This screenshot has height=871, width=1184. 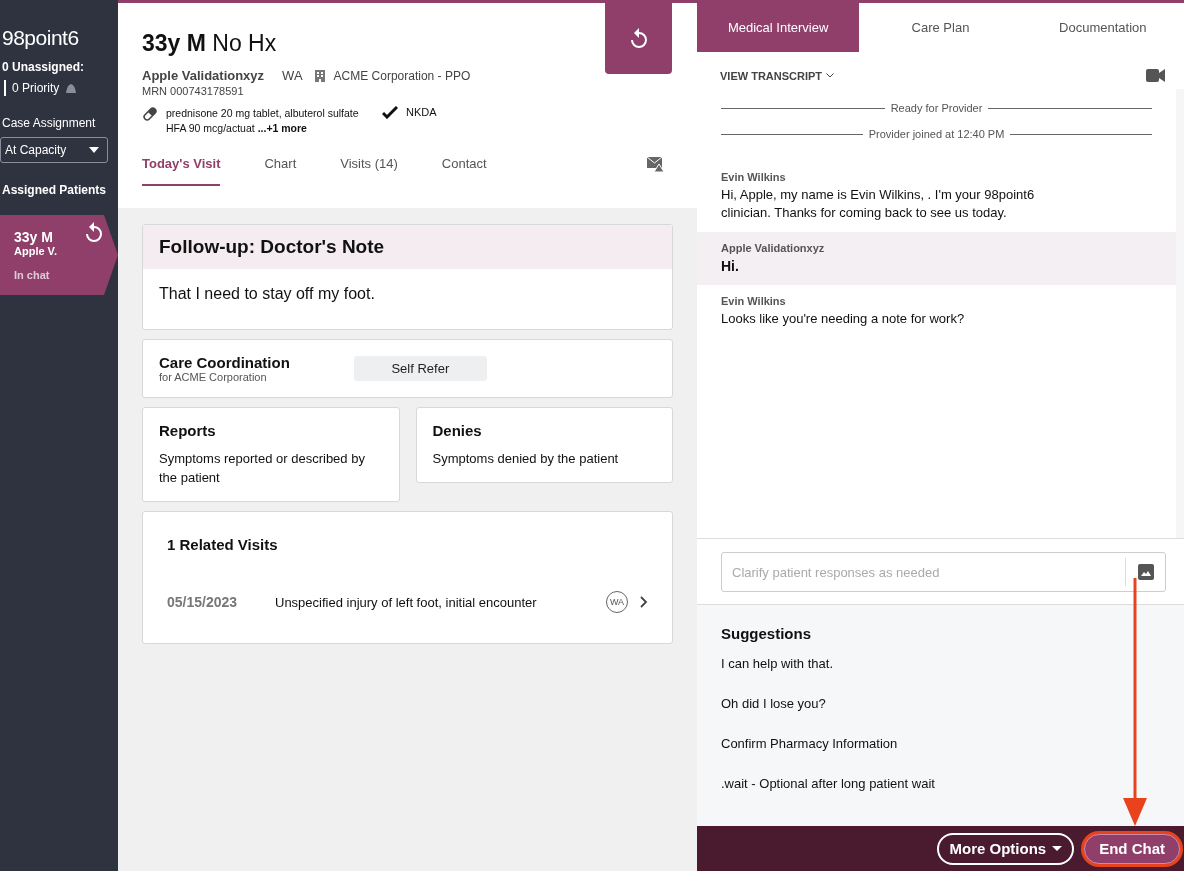 I want to click on suggestion-item: .wait - Optional after long patient wait, so click(x=940, y=796).